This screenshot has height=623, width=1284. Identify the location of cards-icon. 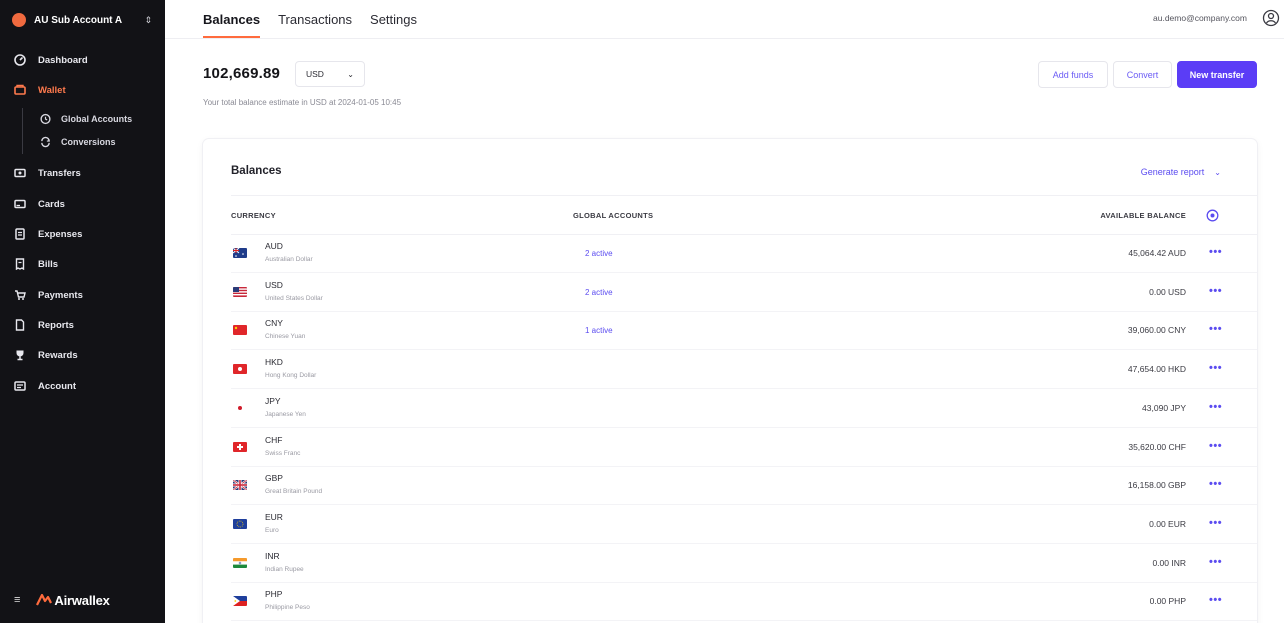
(20, 204).